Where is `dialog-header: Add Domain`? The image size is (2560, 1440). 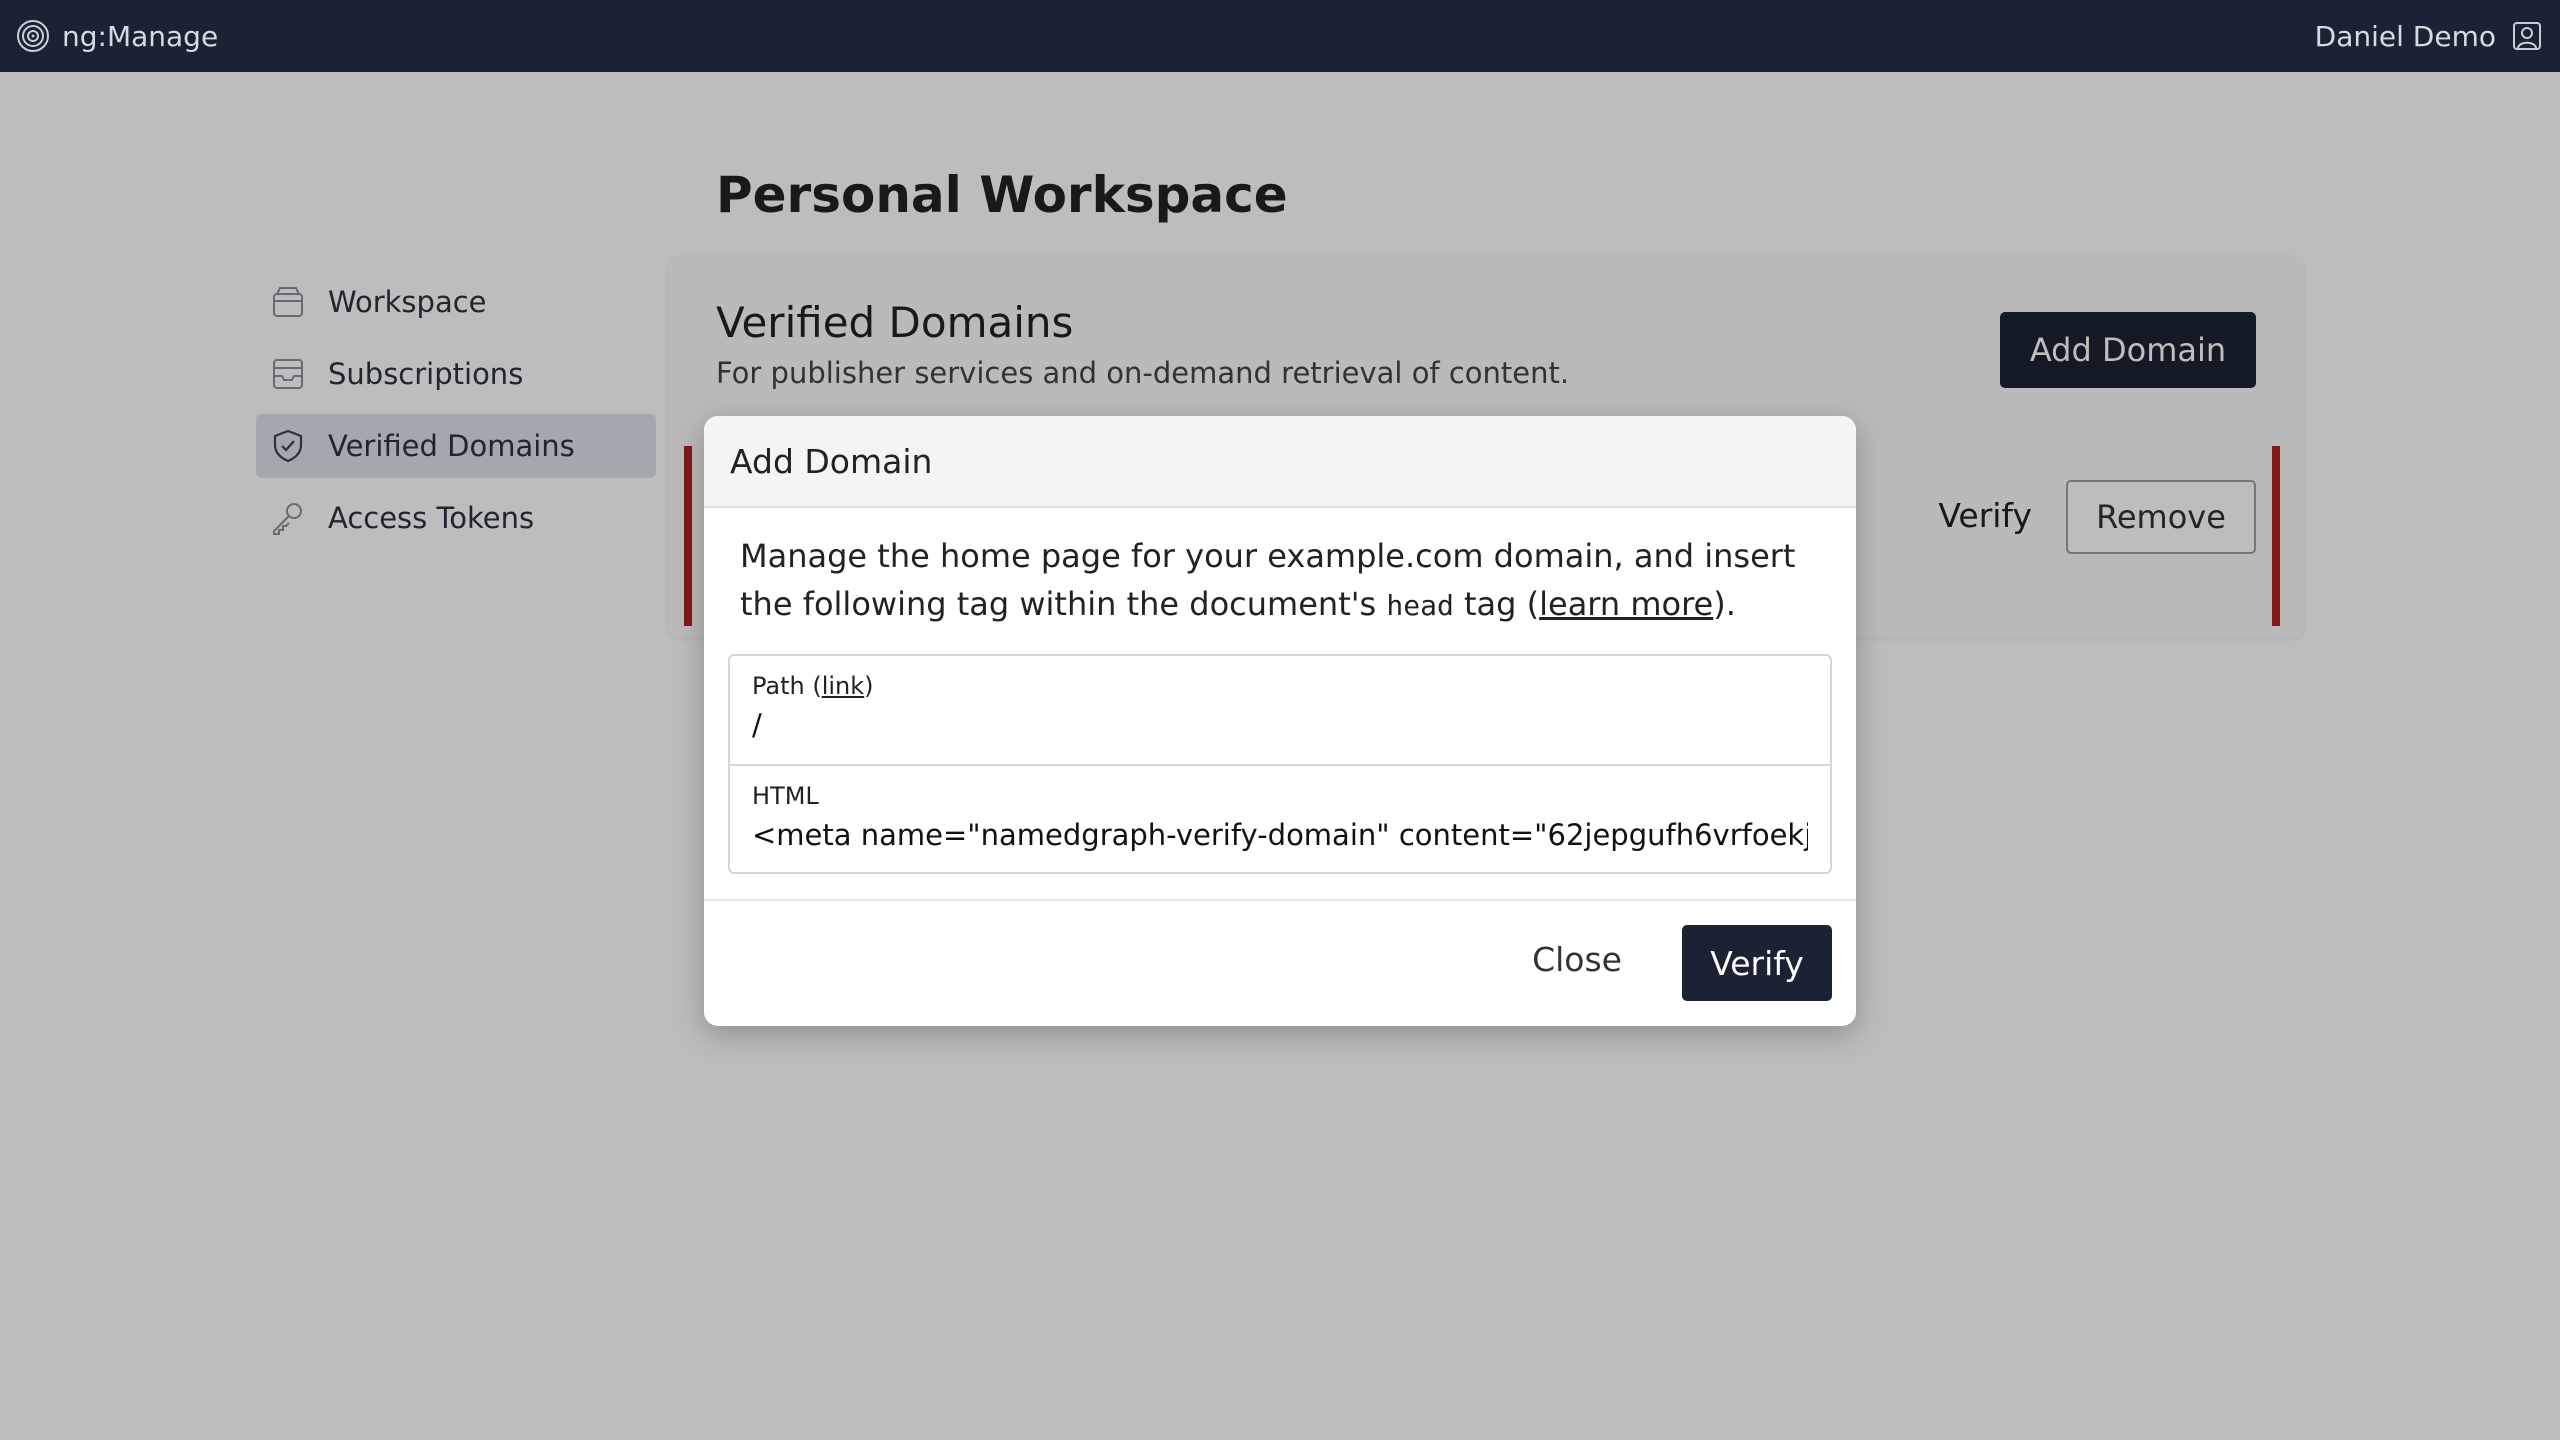
dialog-header: Add Domain is located at coordinates (1280, 462).